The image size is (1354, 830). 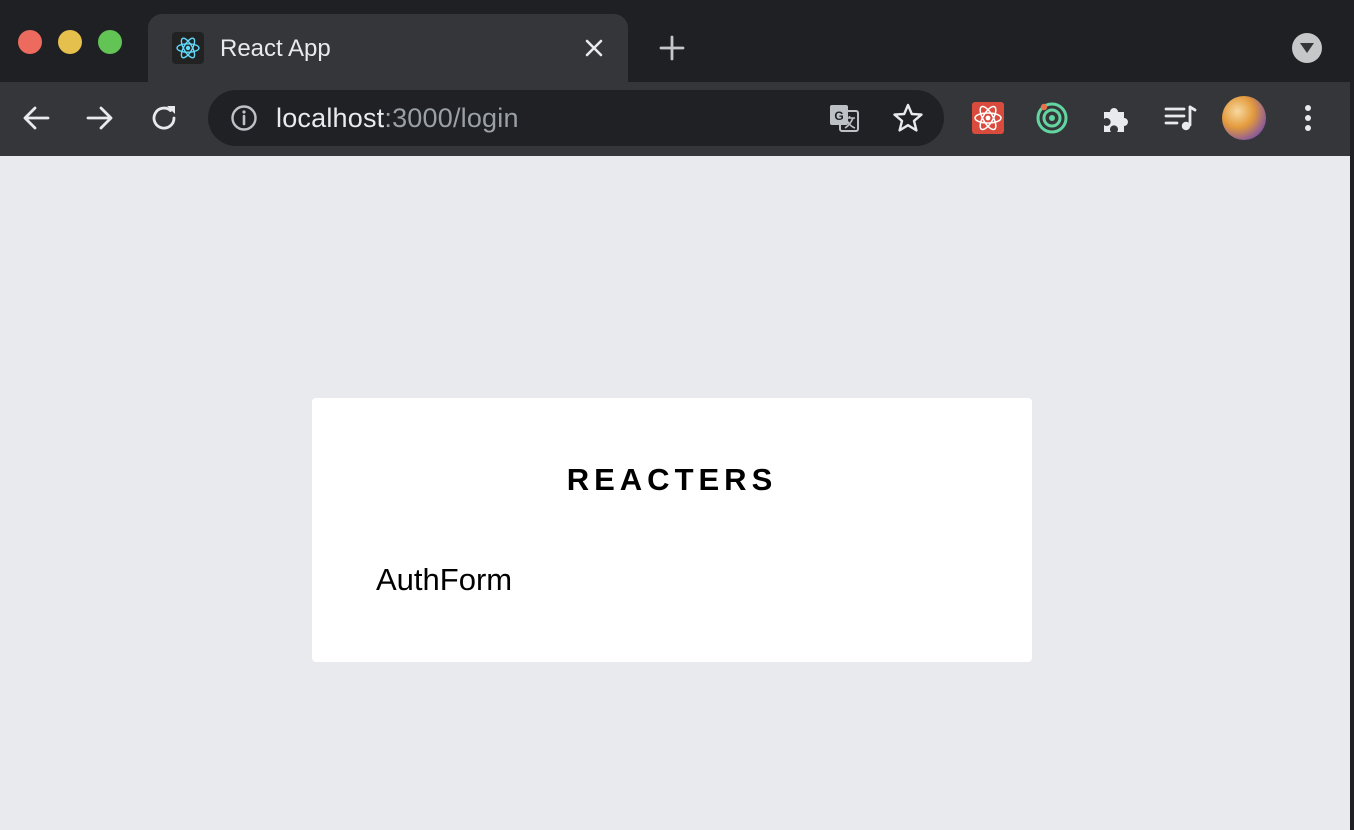 I want to click on react-atom-icon, so click(x=188, y=48).